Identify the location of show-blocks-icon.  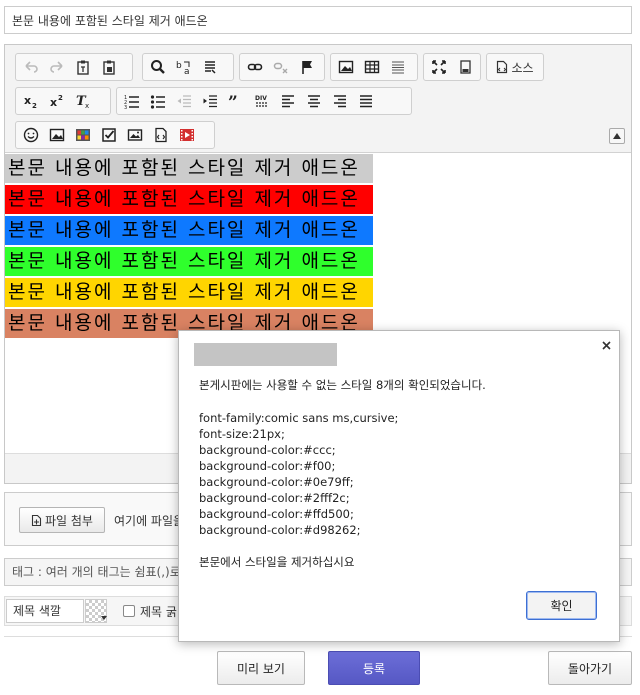
(465, 67).